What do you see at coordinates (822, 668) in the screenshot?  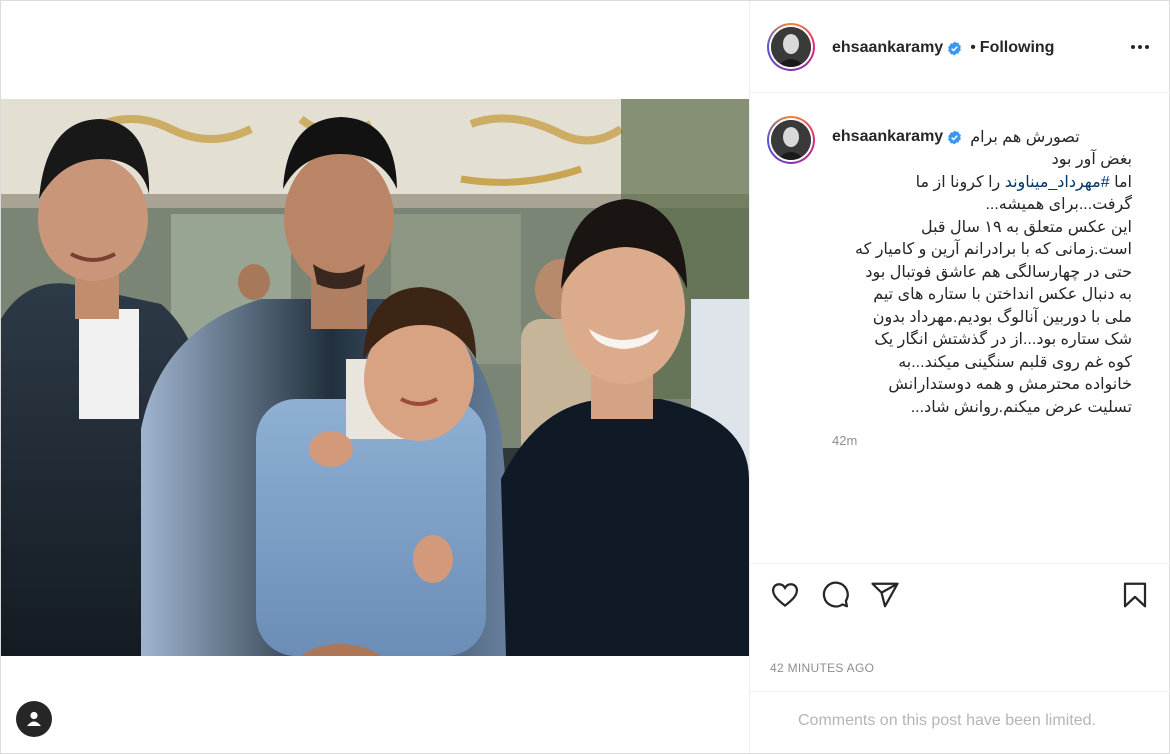 I see `post-timestamp: 42 MINUTES AGO` at bounding box center [822, 668].